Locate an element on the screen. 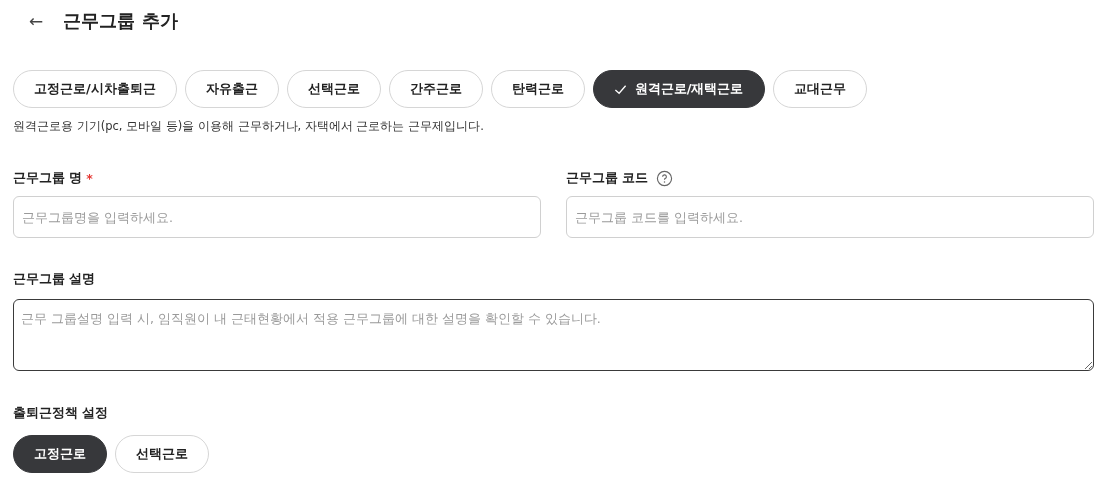  description-text: 원격근로용 기기(pc, 모바일 등)을 이용해 근무하거나, 자택에서 근로하는 근무제입니다. is located at coordinates (249, 126).